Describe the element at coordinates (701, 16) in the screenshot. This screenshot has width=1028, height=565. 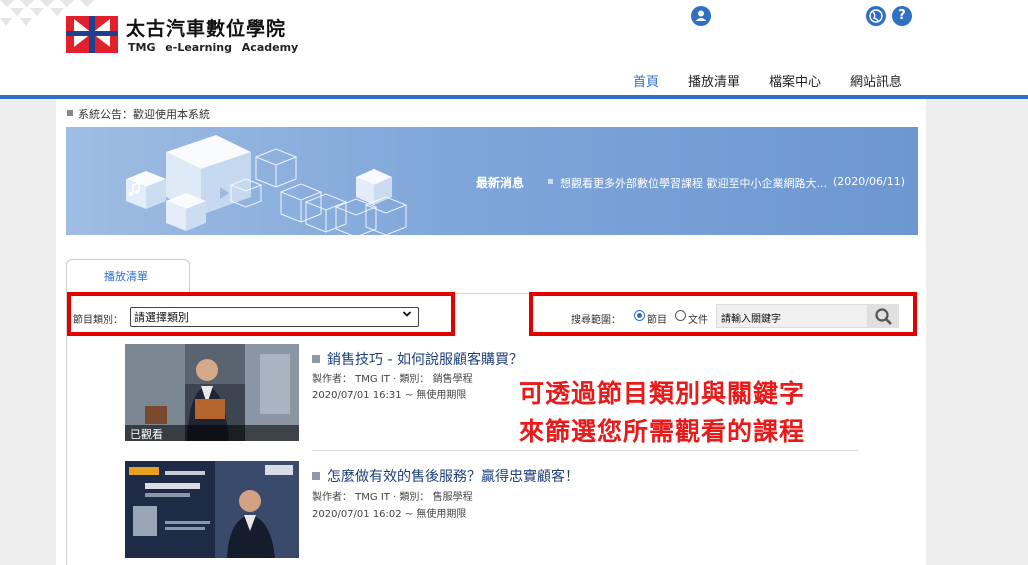
I see `user-icon` at that location.